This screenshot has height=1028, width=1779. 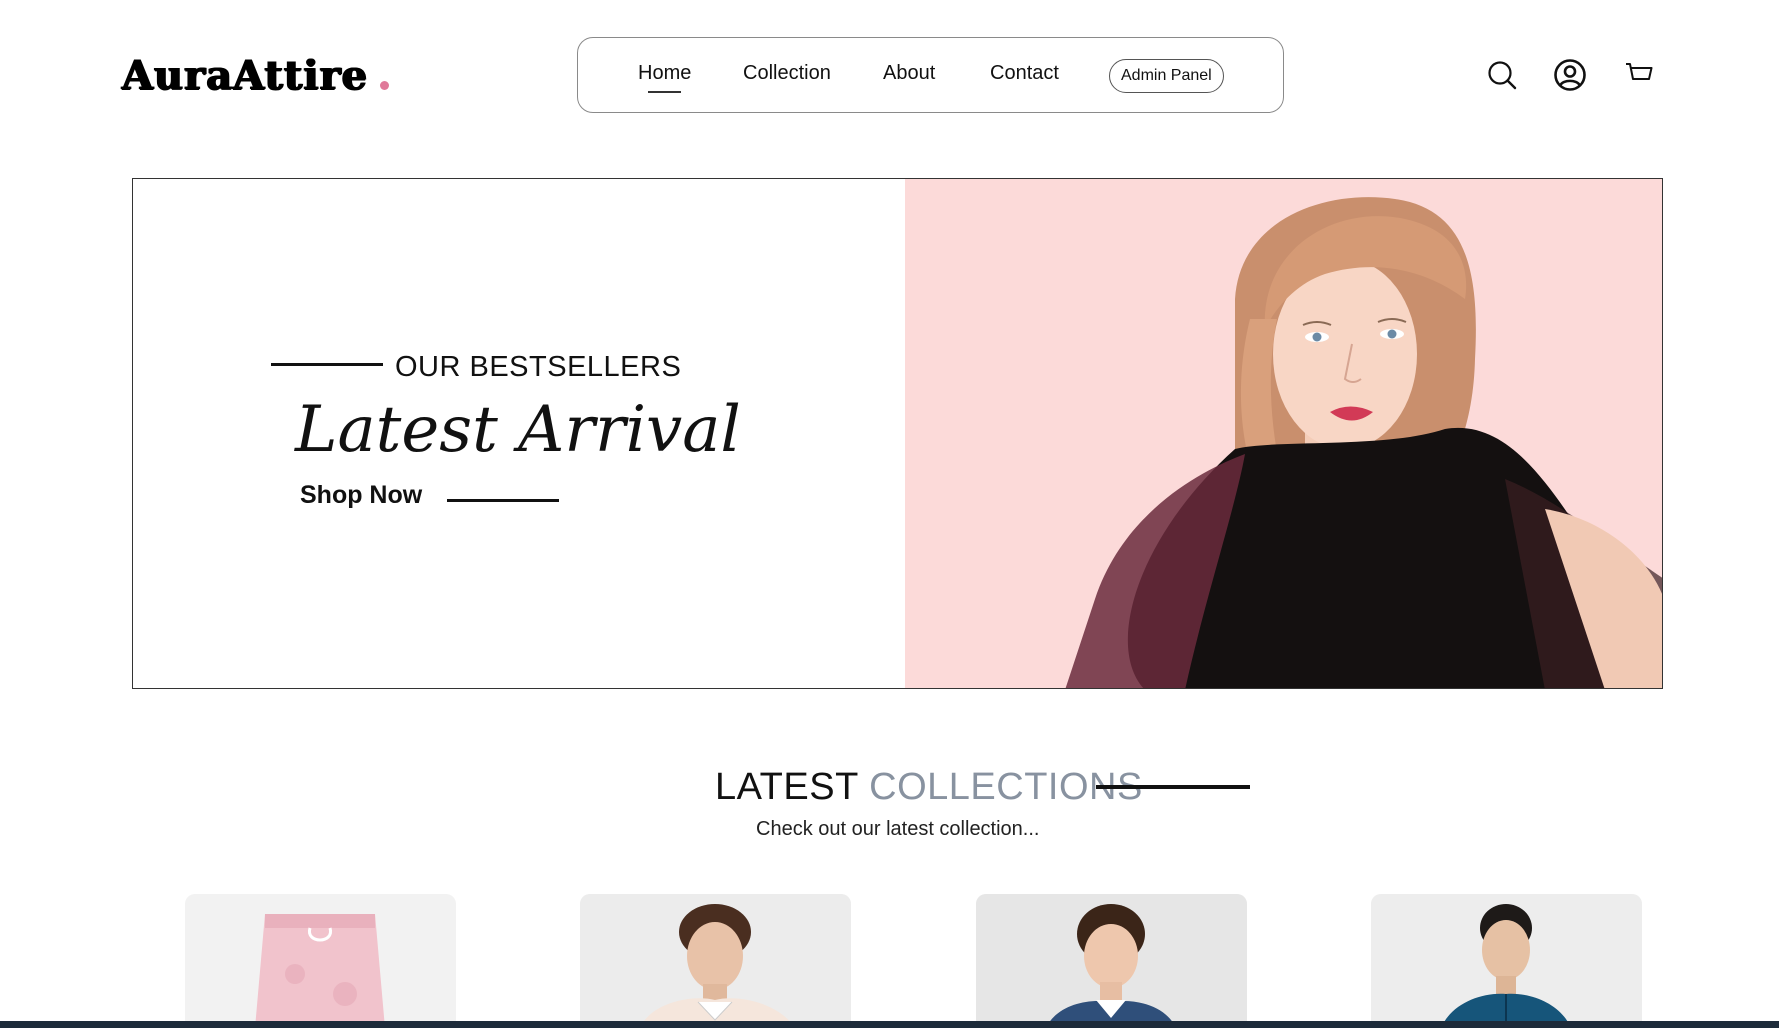 I want to click on cart-icon, so click(x=1640, y=75).